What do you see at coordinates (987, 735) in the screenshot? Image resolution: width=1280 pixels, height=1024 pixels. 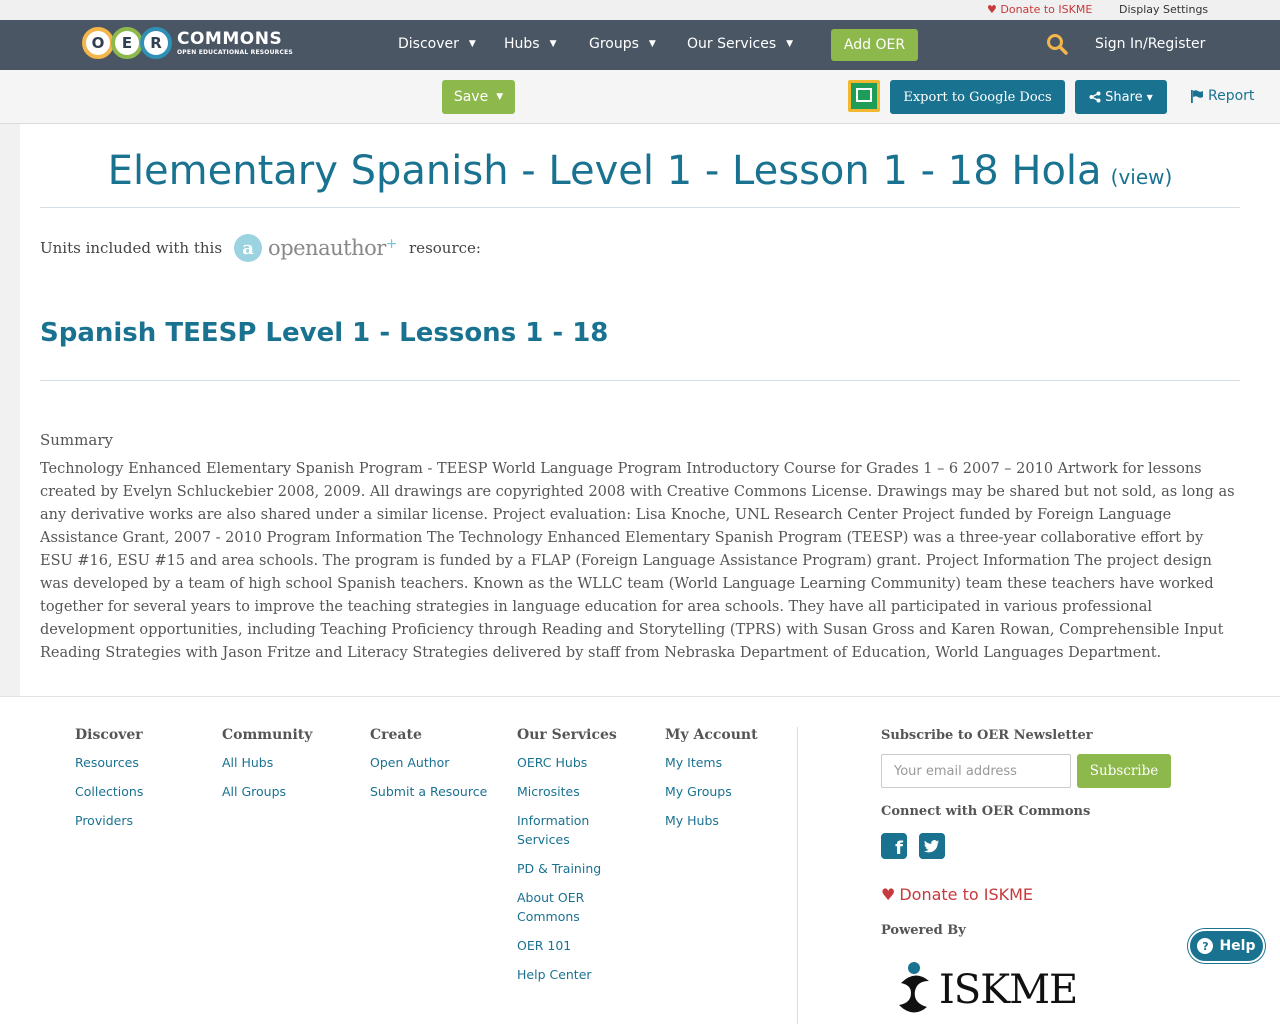 I see `newsletter-heading: Subscribe to OER Newsletter` at bounding box center [987, 735].